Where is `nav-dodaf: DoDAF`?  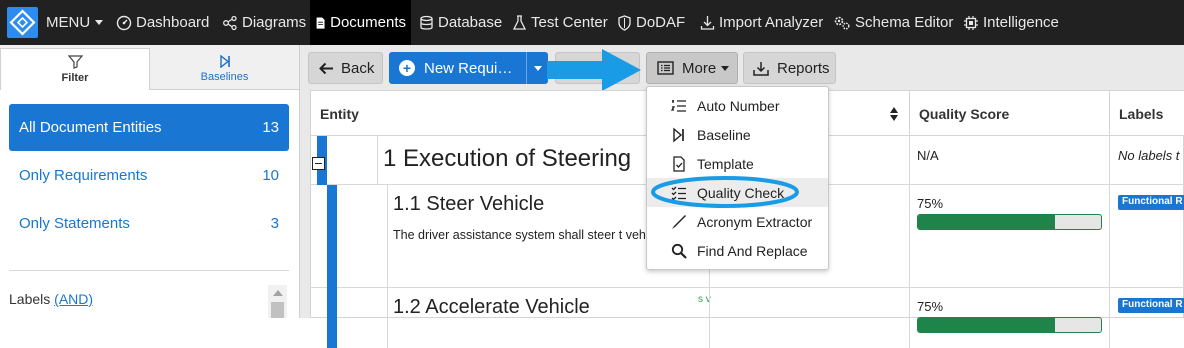
nav-dodaf: DoDAF is located at coordinates (651, 22).